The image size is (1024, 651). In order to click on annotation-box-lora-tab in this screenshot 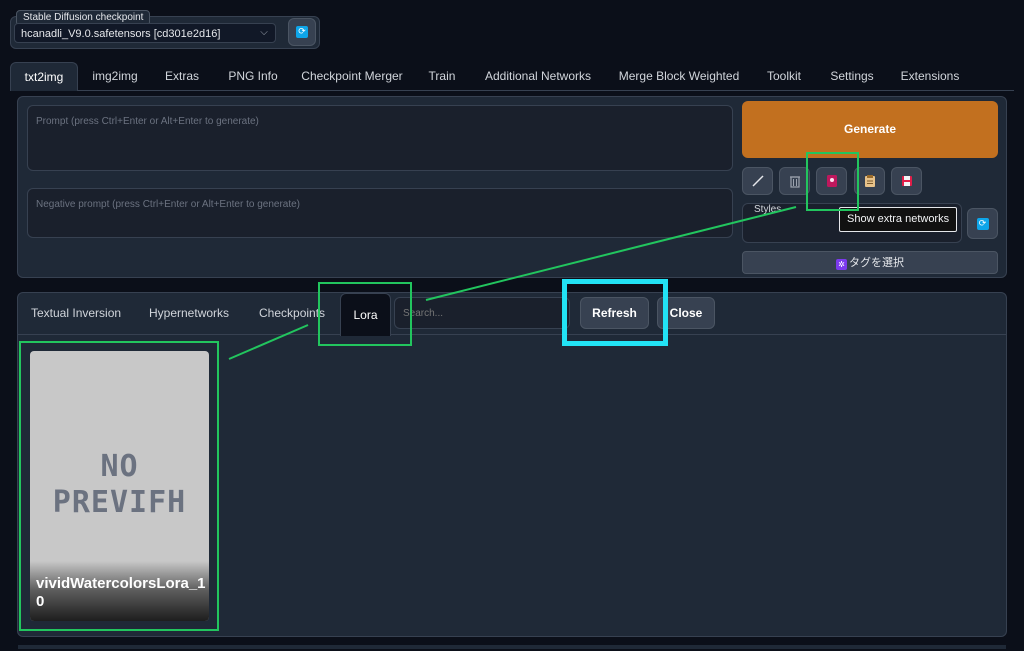, I will do `click(365, 314)`.